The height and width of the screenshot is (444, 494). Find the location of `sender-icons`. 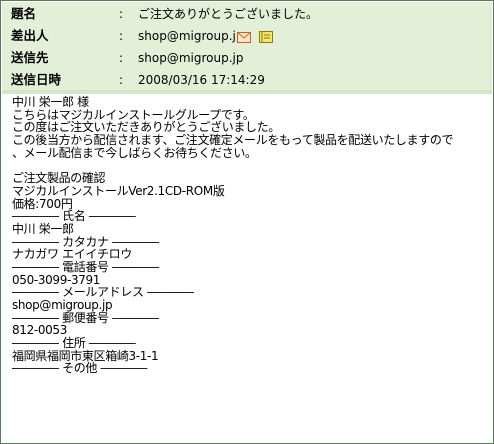

sender-icons is located at coordinates (255, 39).